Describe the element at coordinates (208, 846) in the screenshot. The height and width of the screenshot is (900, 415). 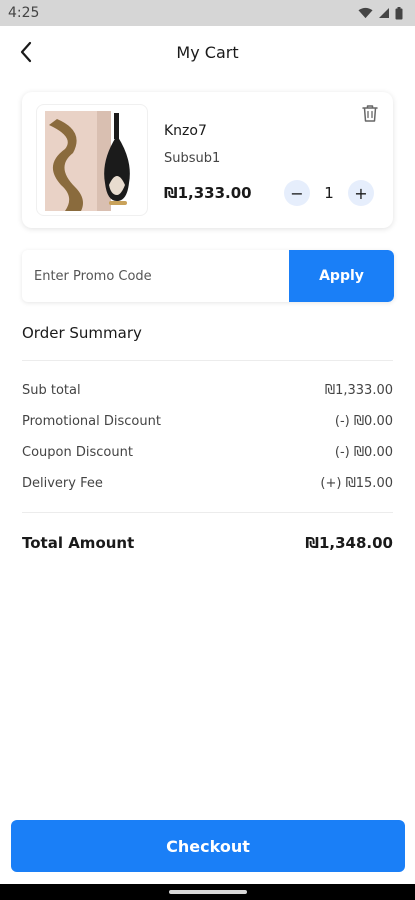
I see `checkout-button: Checkout` at that location.